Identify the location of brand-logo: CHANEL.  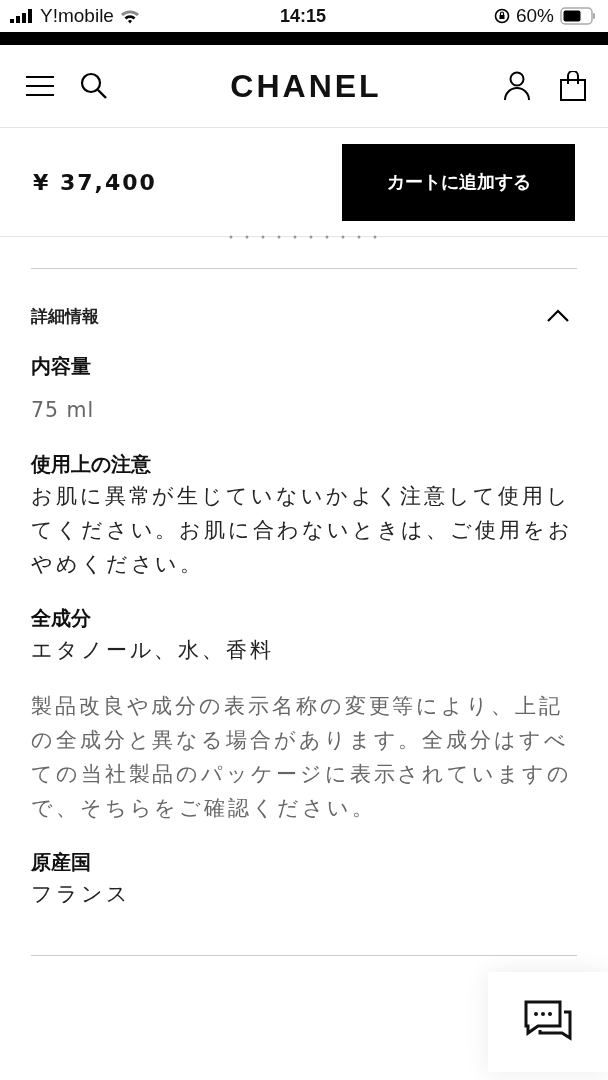
(306, 86).